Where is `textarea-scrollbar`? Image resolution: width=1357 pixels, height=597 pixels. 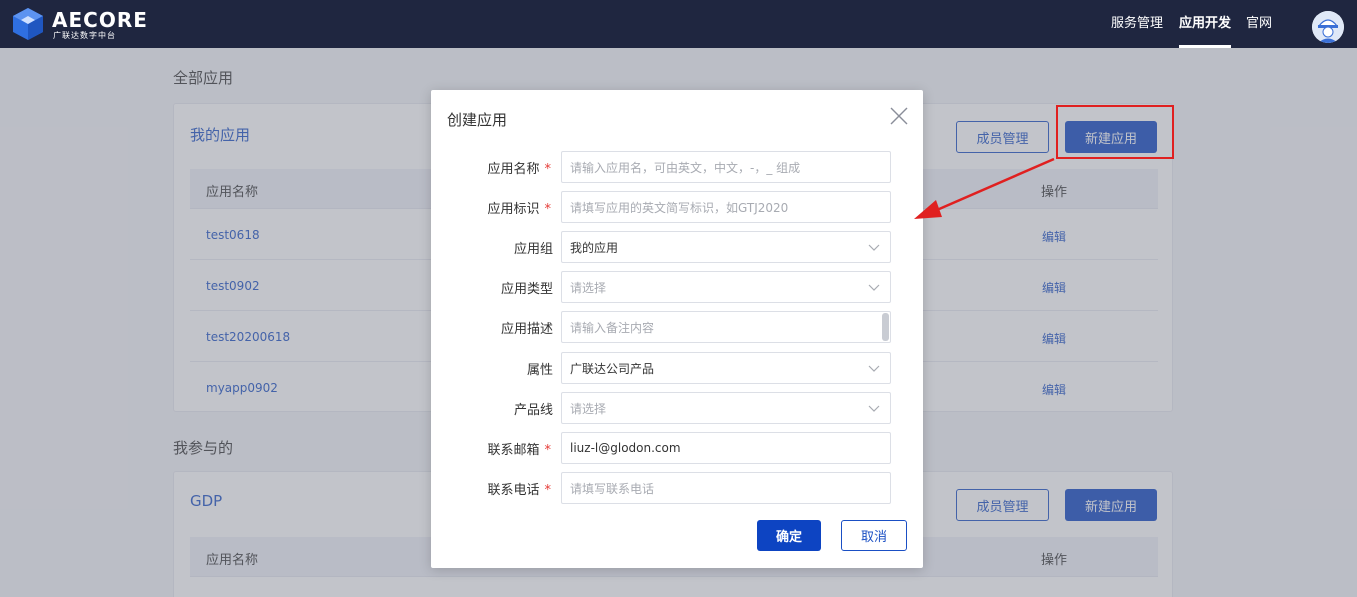 textarea-scrollbar is located at coordinates (885, 327).